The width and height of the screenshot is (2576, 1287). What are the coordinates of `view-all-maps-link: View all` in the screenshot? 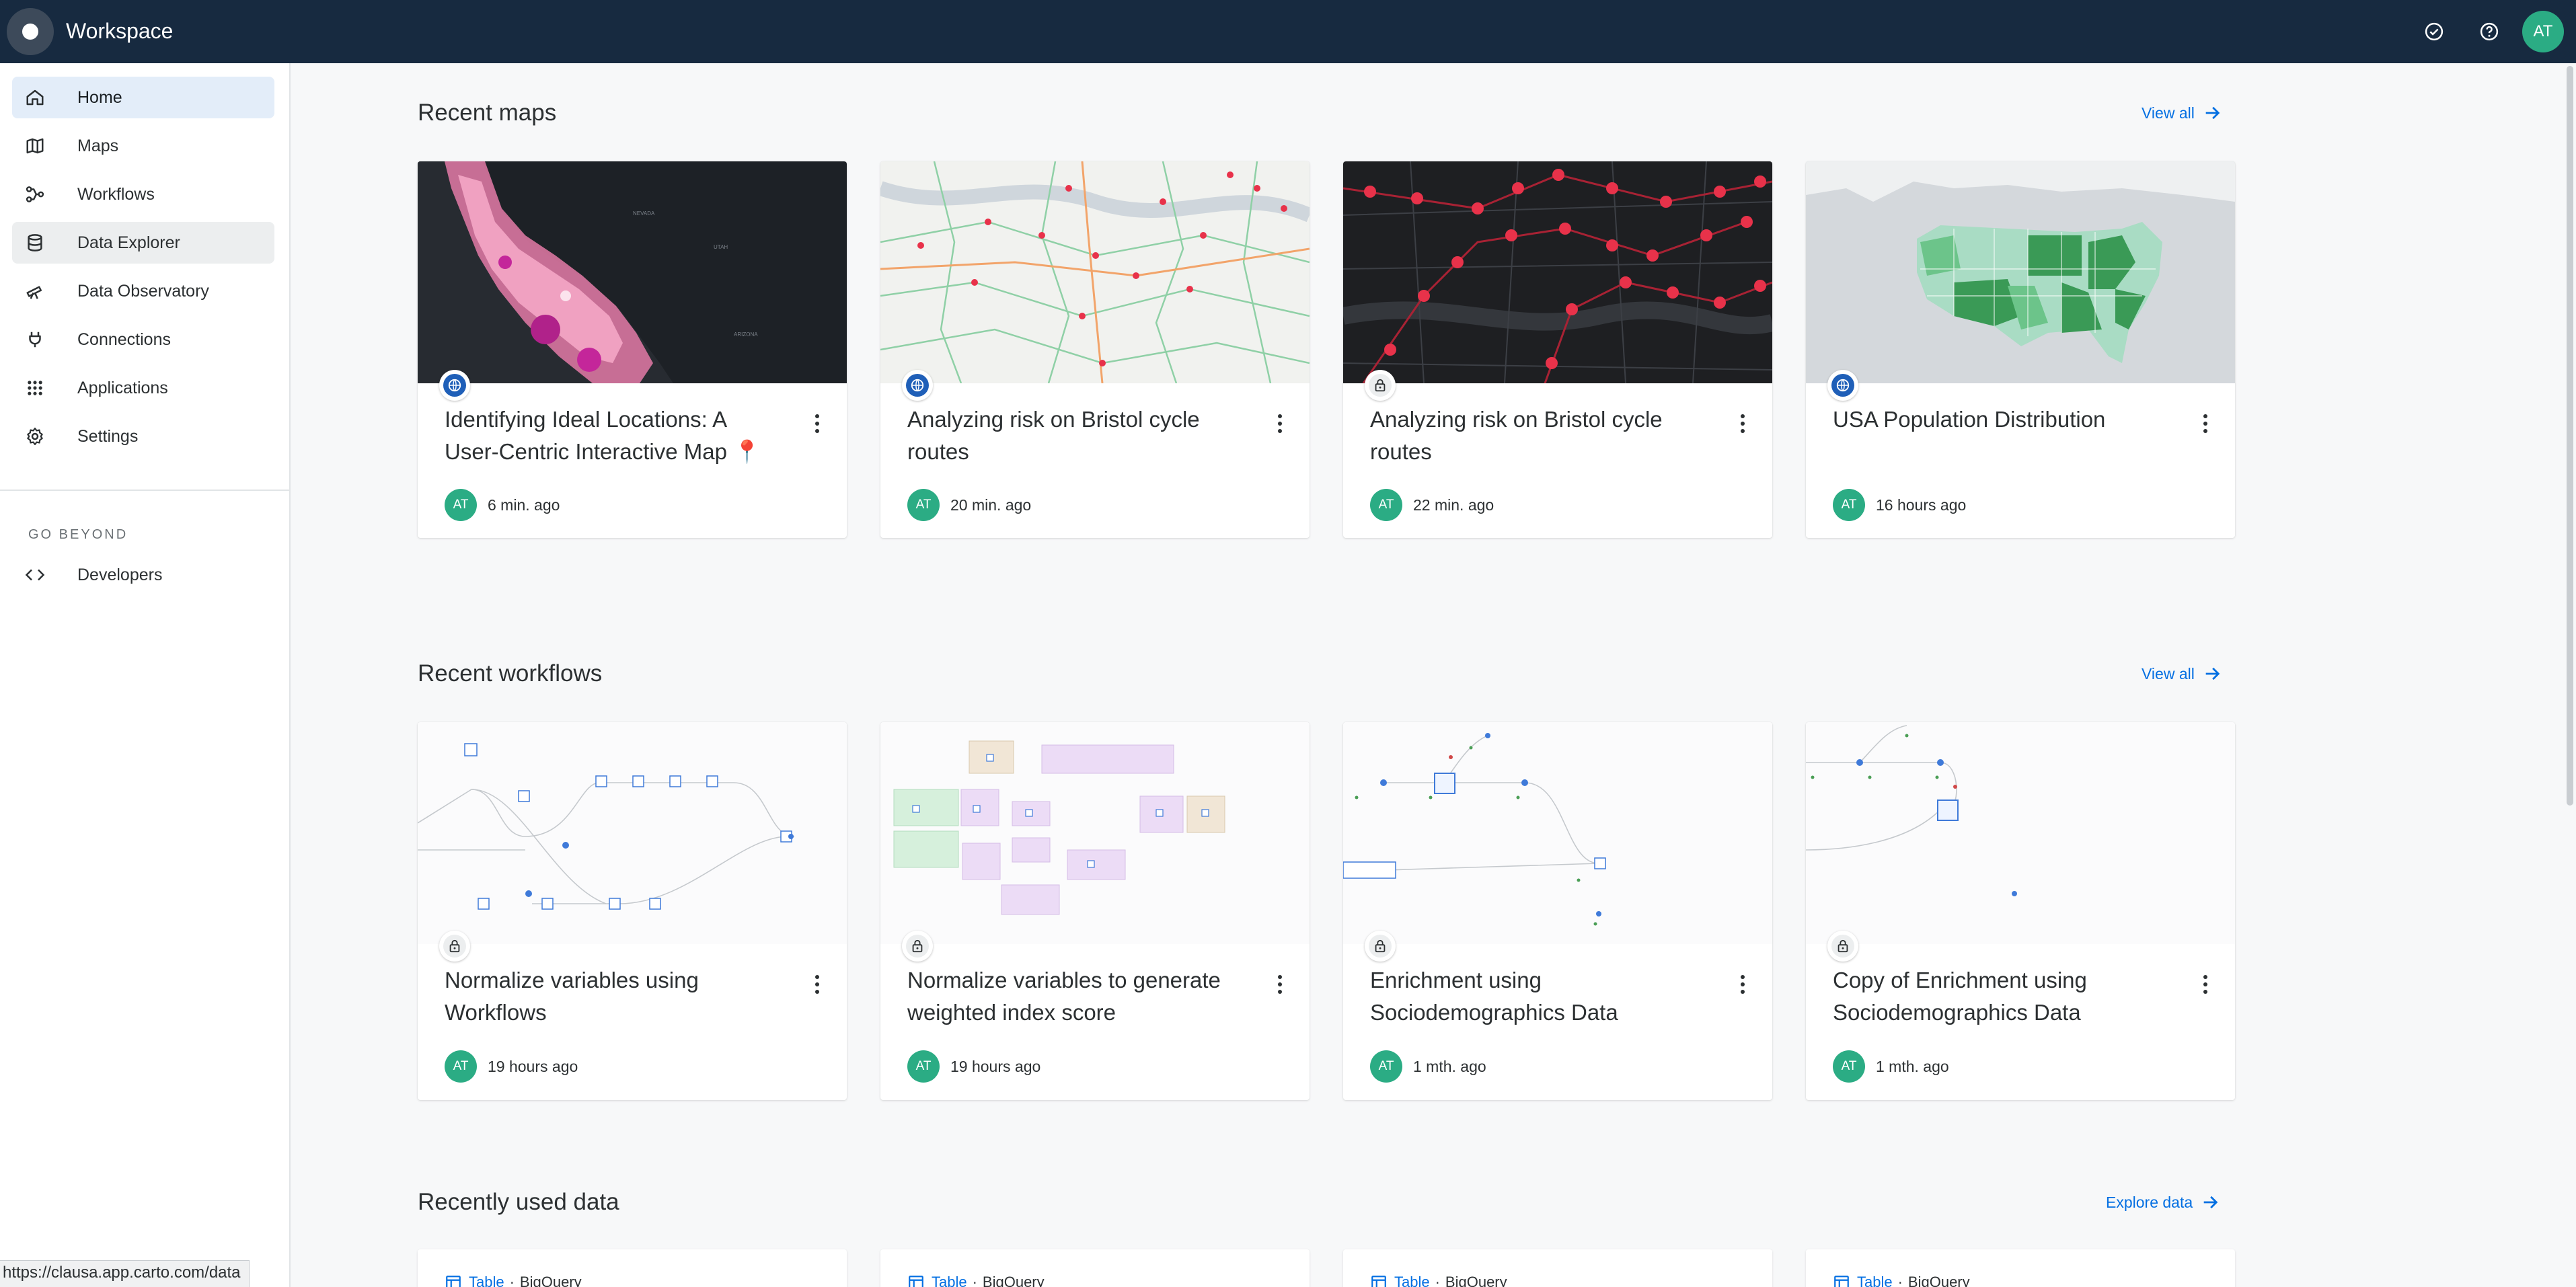 It's located at (2182, 113).